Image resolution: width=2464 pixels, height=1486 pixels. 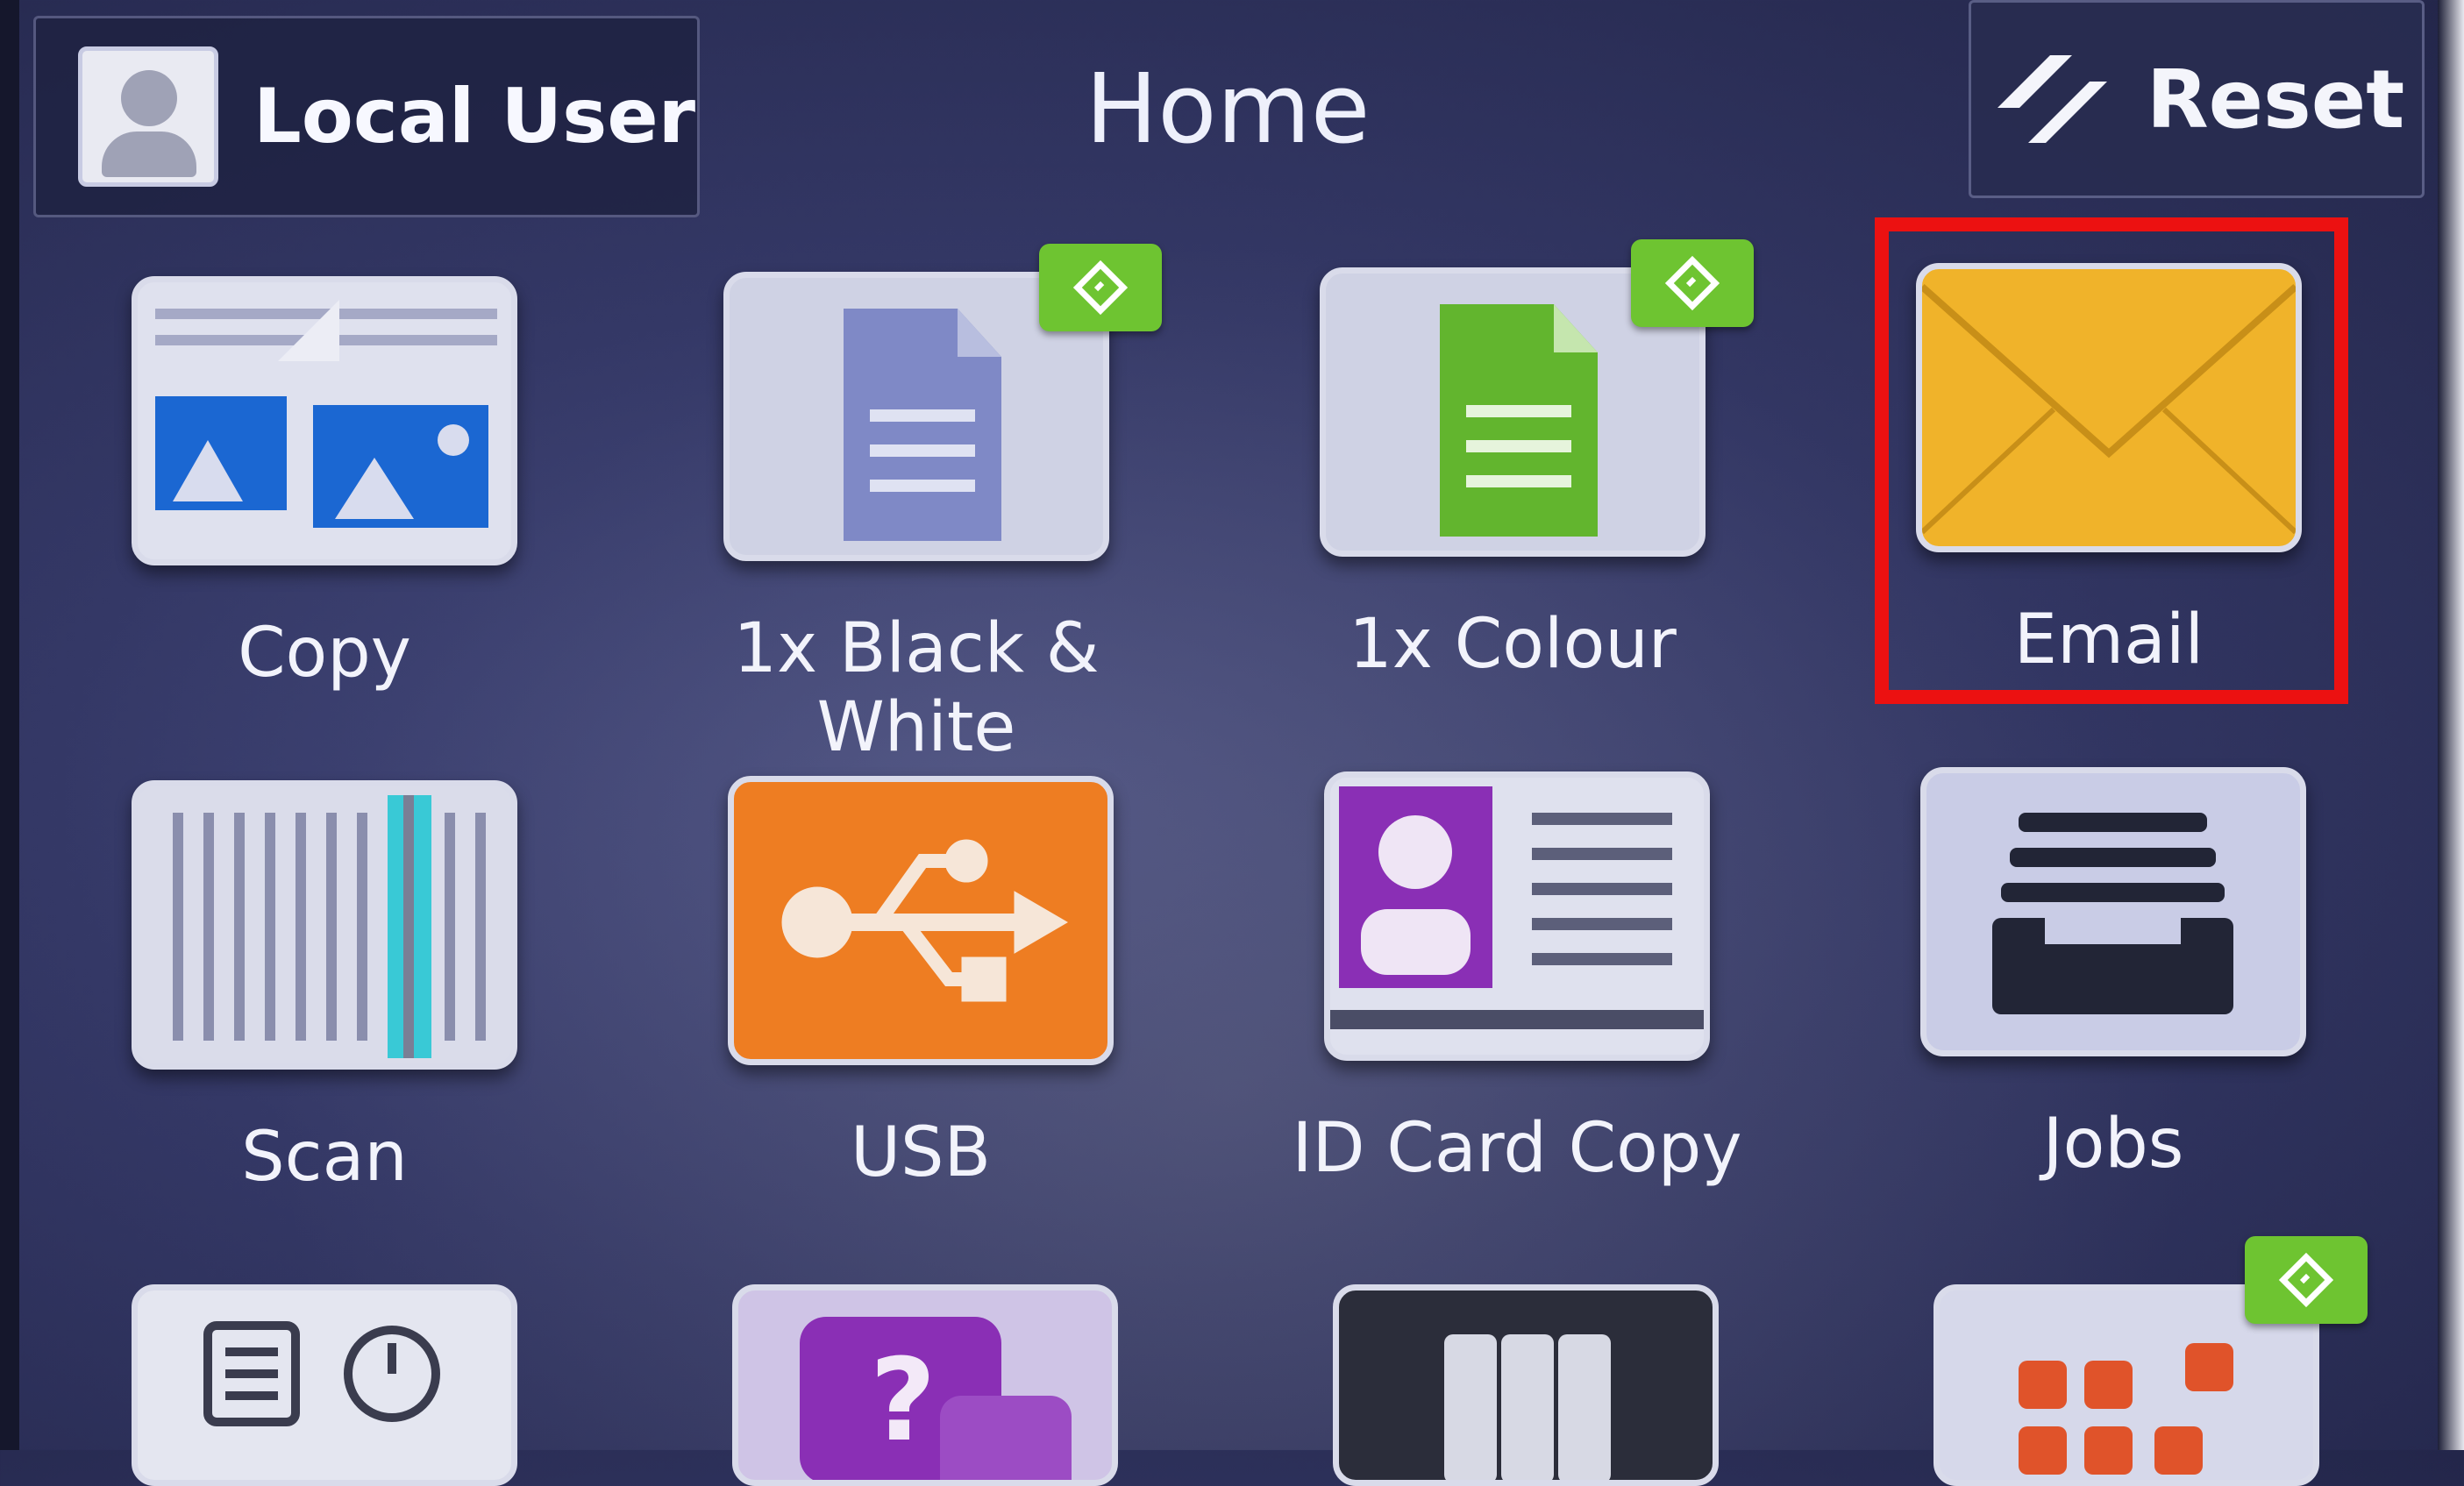 I want to click on app-tile-scan: Scan, so click(x=299, y=1025).